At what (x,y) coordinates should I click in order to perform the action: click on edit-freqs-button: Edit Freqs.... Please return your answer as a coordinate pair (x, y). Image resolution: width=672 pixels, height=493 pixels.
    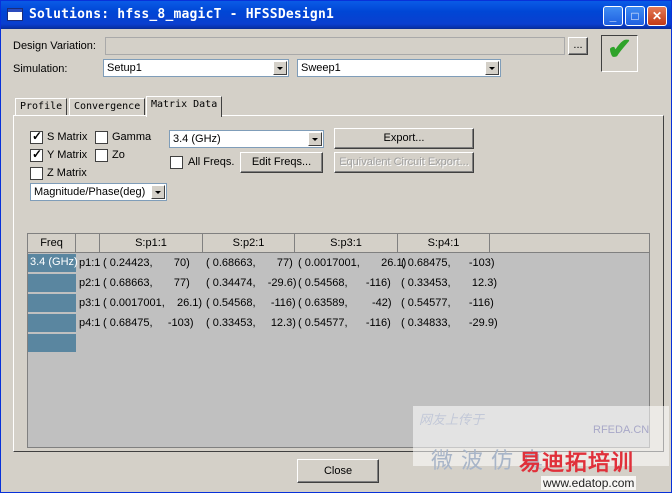
    Looking at the image, I should click on (281, 162).